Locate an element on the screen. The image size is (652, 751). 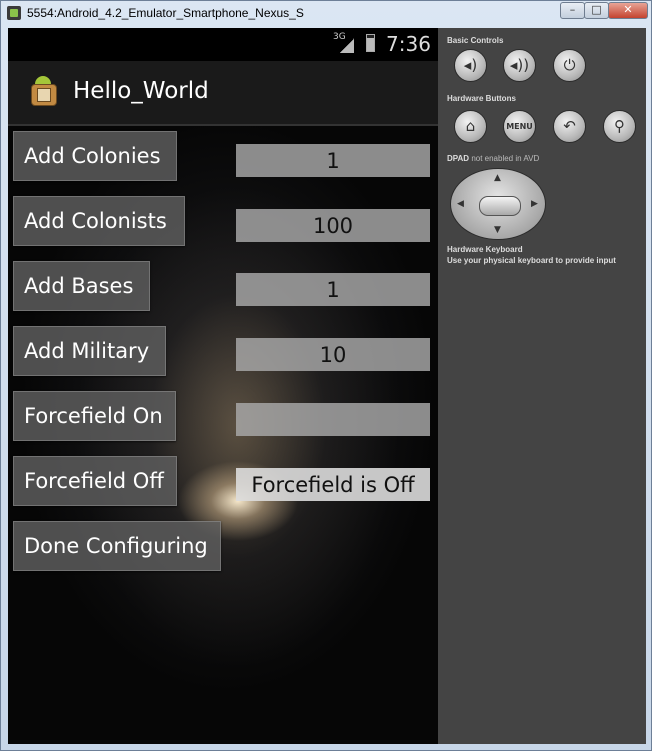
close-button: ✕ is located at coordinates (628, 10).